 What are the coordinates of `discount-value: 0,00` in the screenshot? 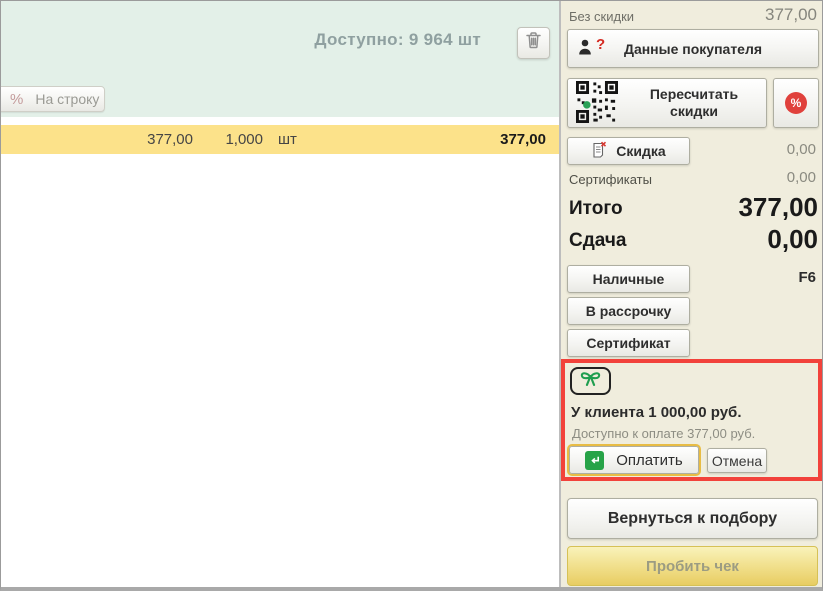 It's located at (801, 149).